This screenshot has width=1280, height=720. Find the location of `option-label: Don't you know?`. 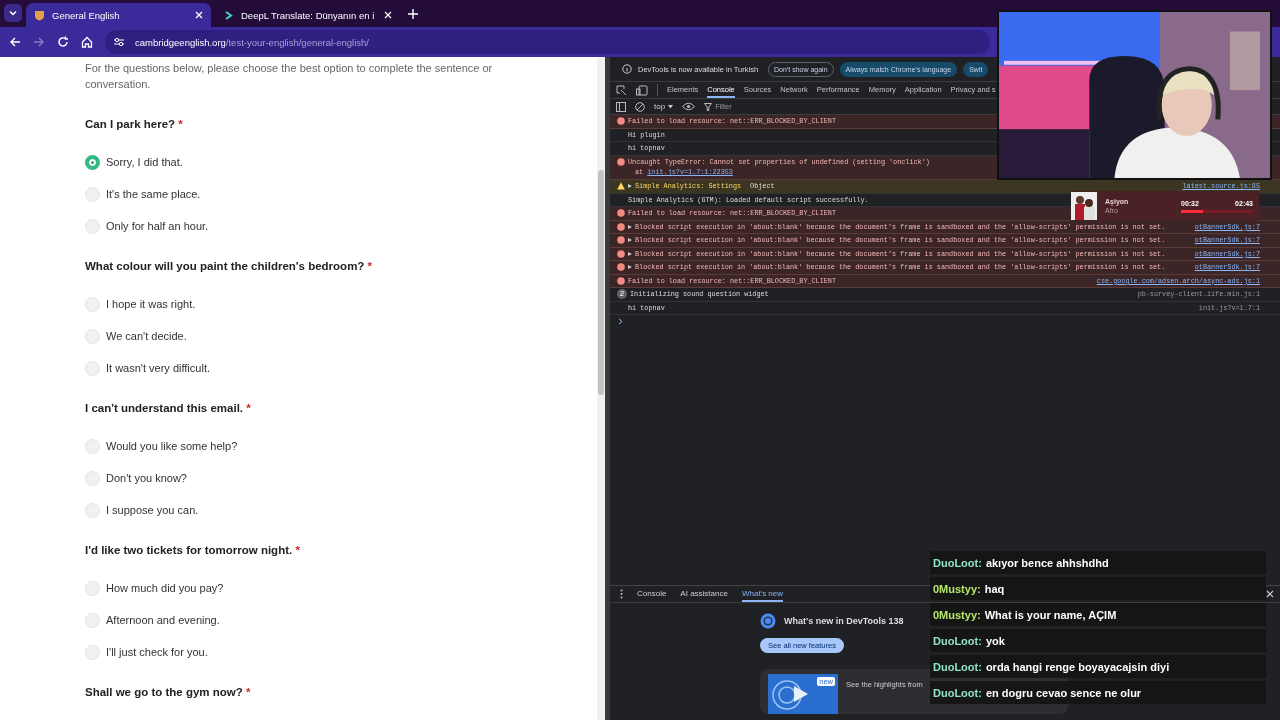

option-label: Don't you know? is located at coordinates (146, 478).